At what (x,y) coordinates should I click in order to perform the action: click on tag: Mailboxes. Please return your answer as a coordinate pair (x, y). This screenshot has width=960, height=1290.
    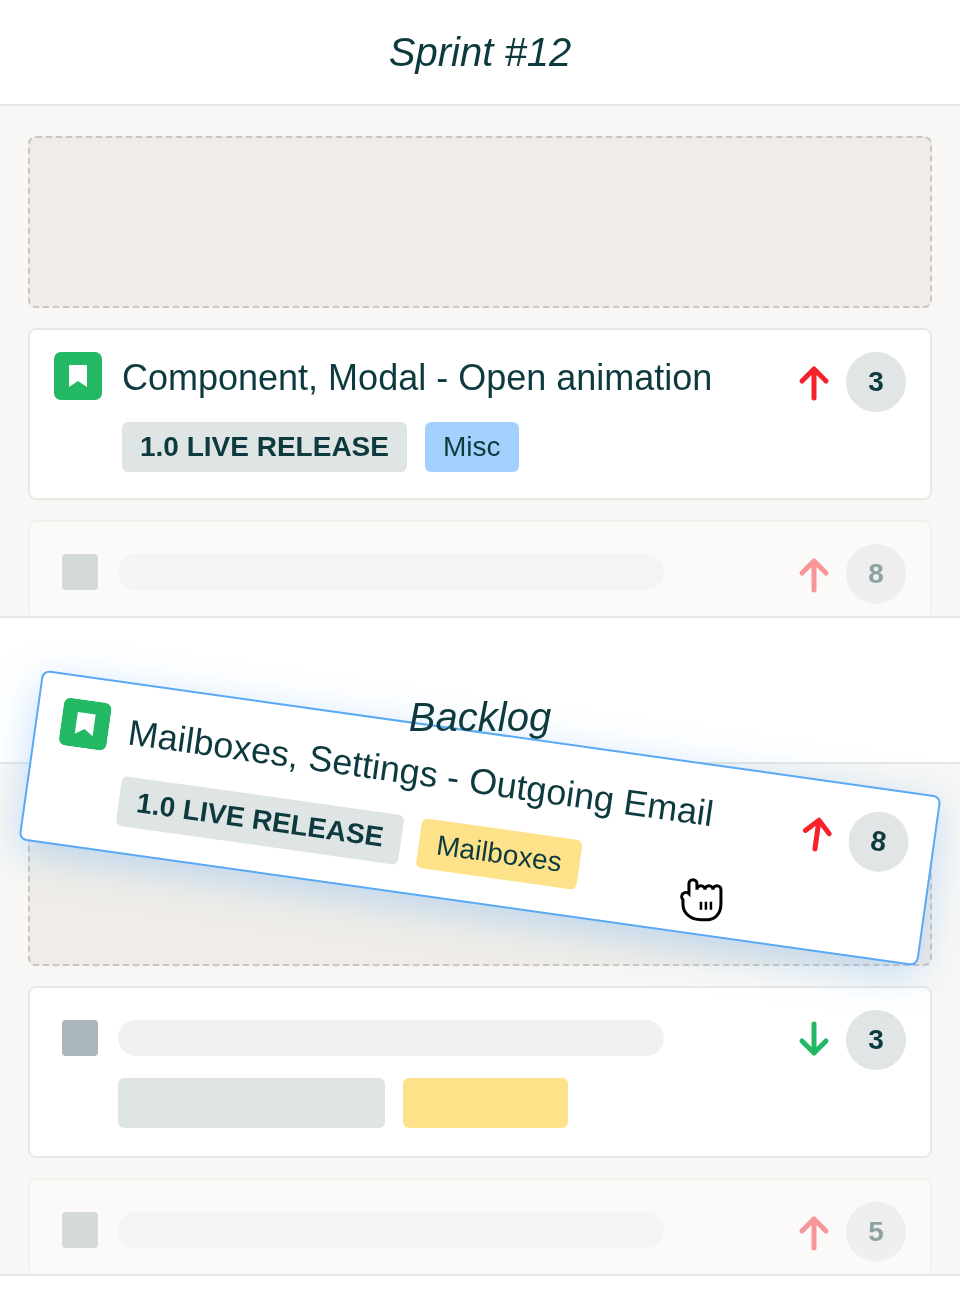
    Looking at the image, I should click on (499, 854).